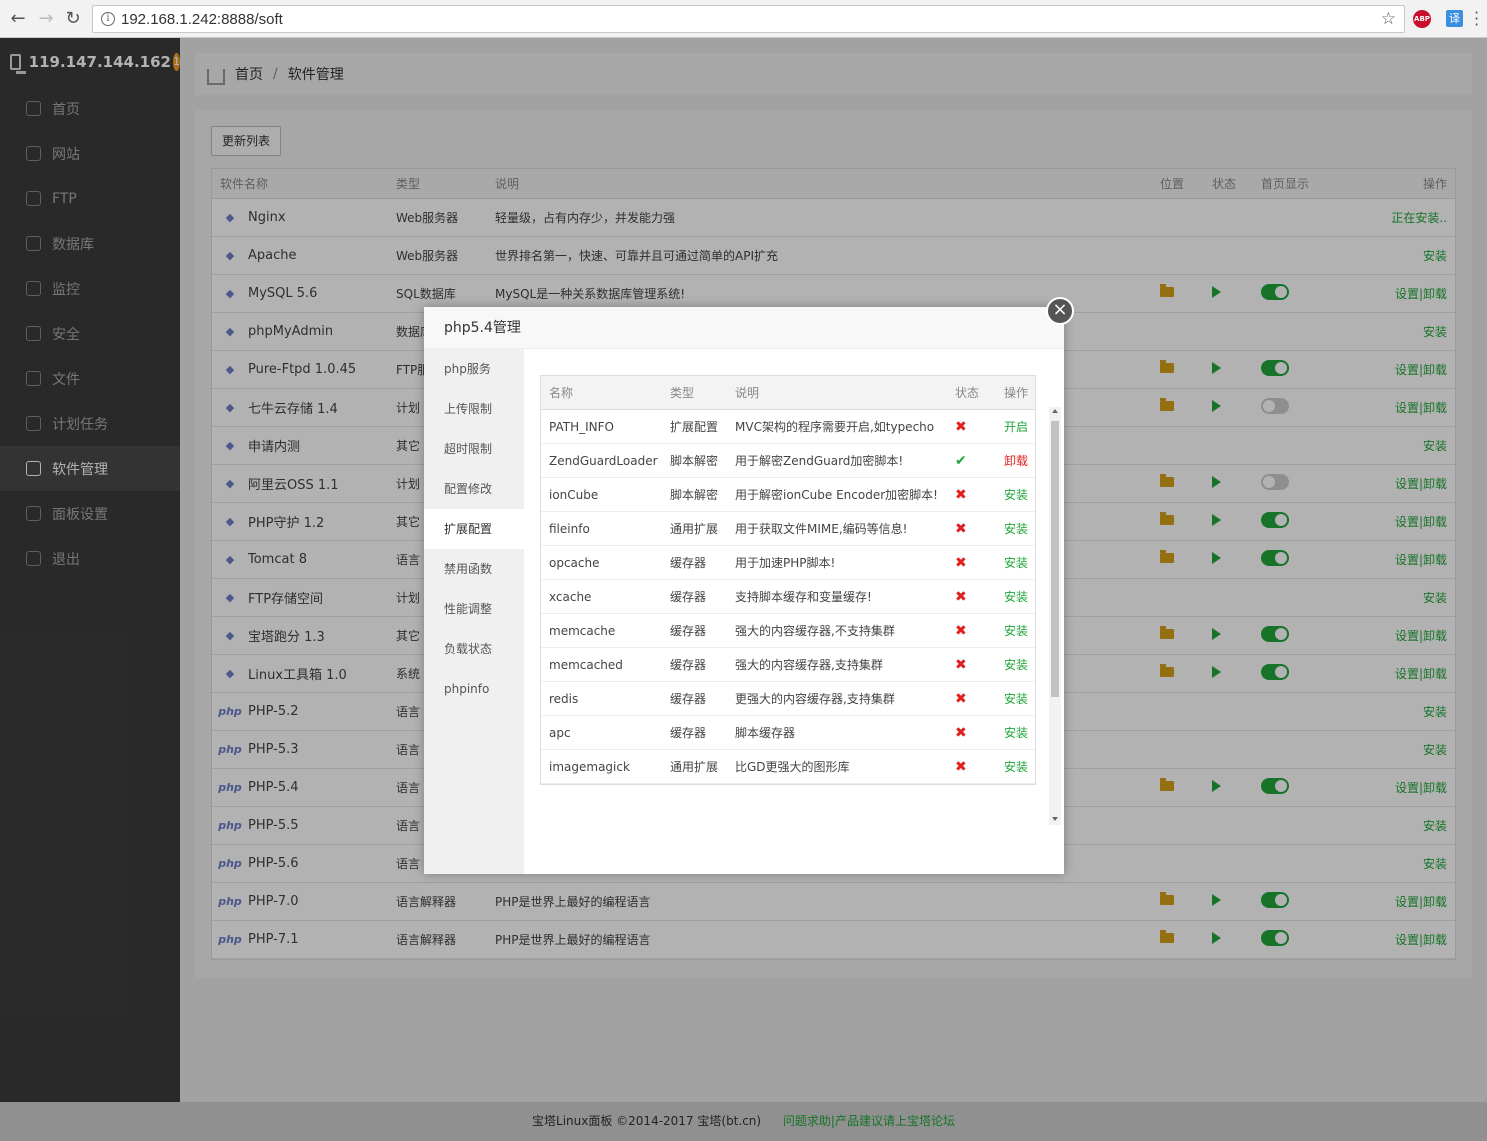  What do you see at coordinates (809, 665) in the screenshot?
I see `extension-desc: 强大的内容缓存器,支持集群` at bounding box center [809, 665].